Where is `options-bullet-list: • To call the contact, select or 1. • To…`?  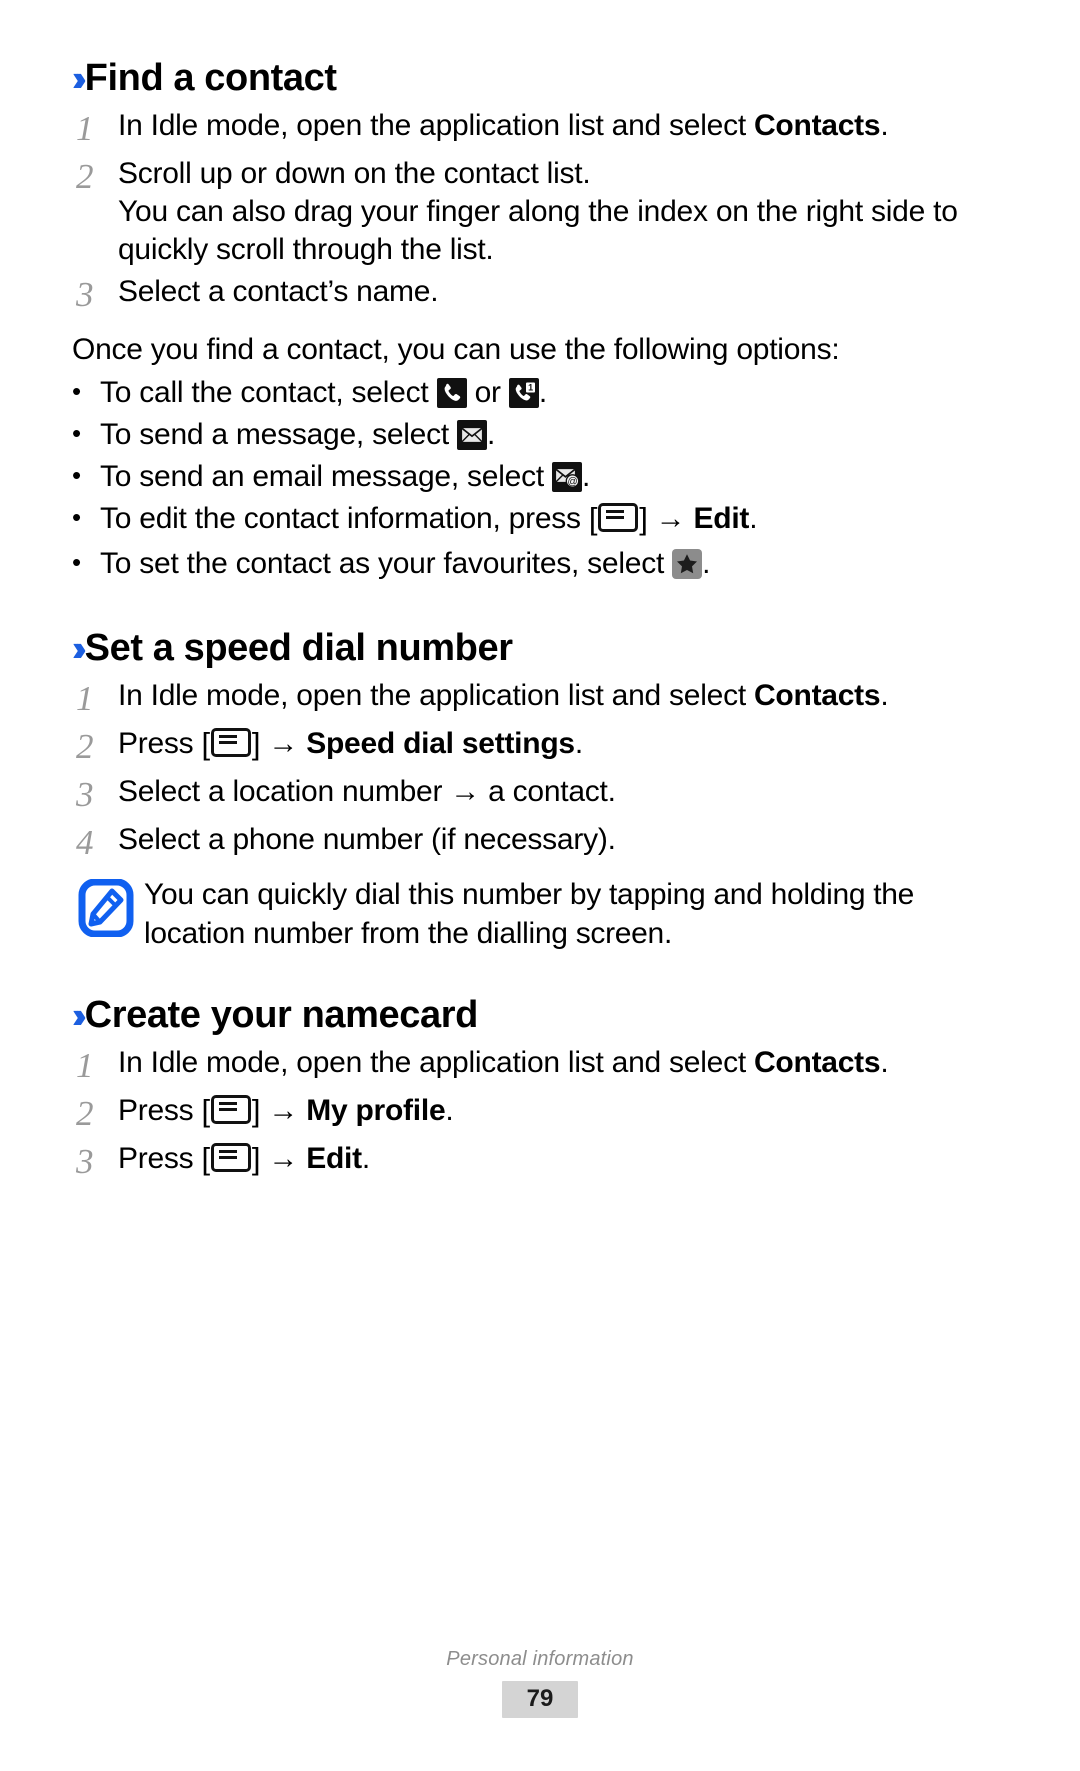 options-bullet-list: • To call the contact, select or 1. • To… is located at coordinates (522, 478).